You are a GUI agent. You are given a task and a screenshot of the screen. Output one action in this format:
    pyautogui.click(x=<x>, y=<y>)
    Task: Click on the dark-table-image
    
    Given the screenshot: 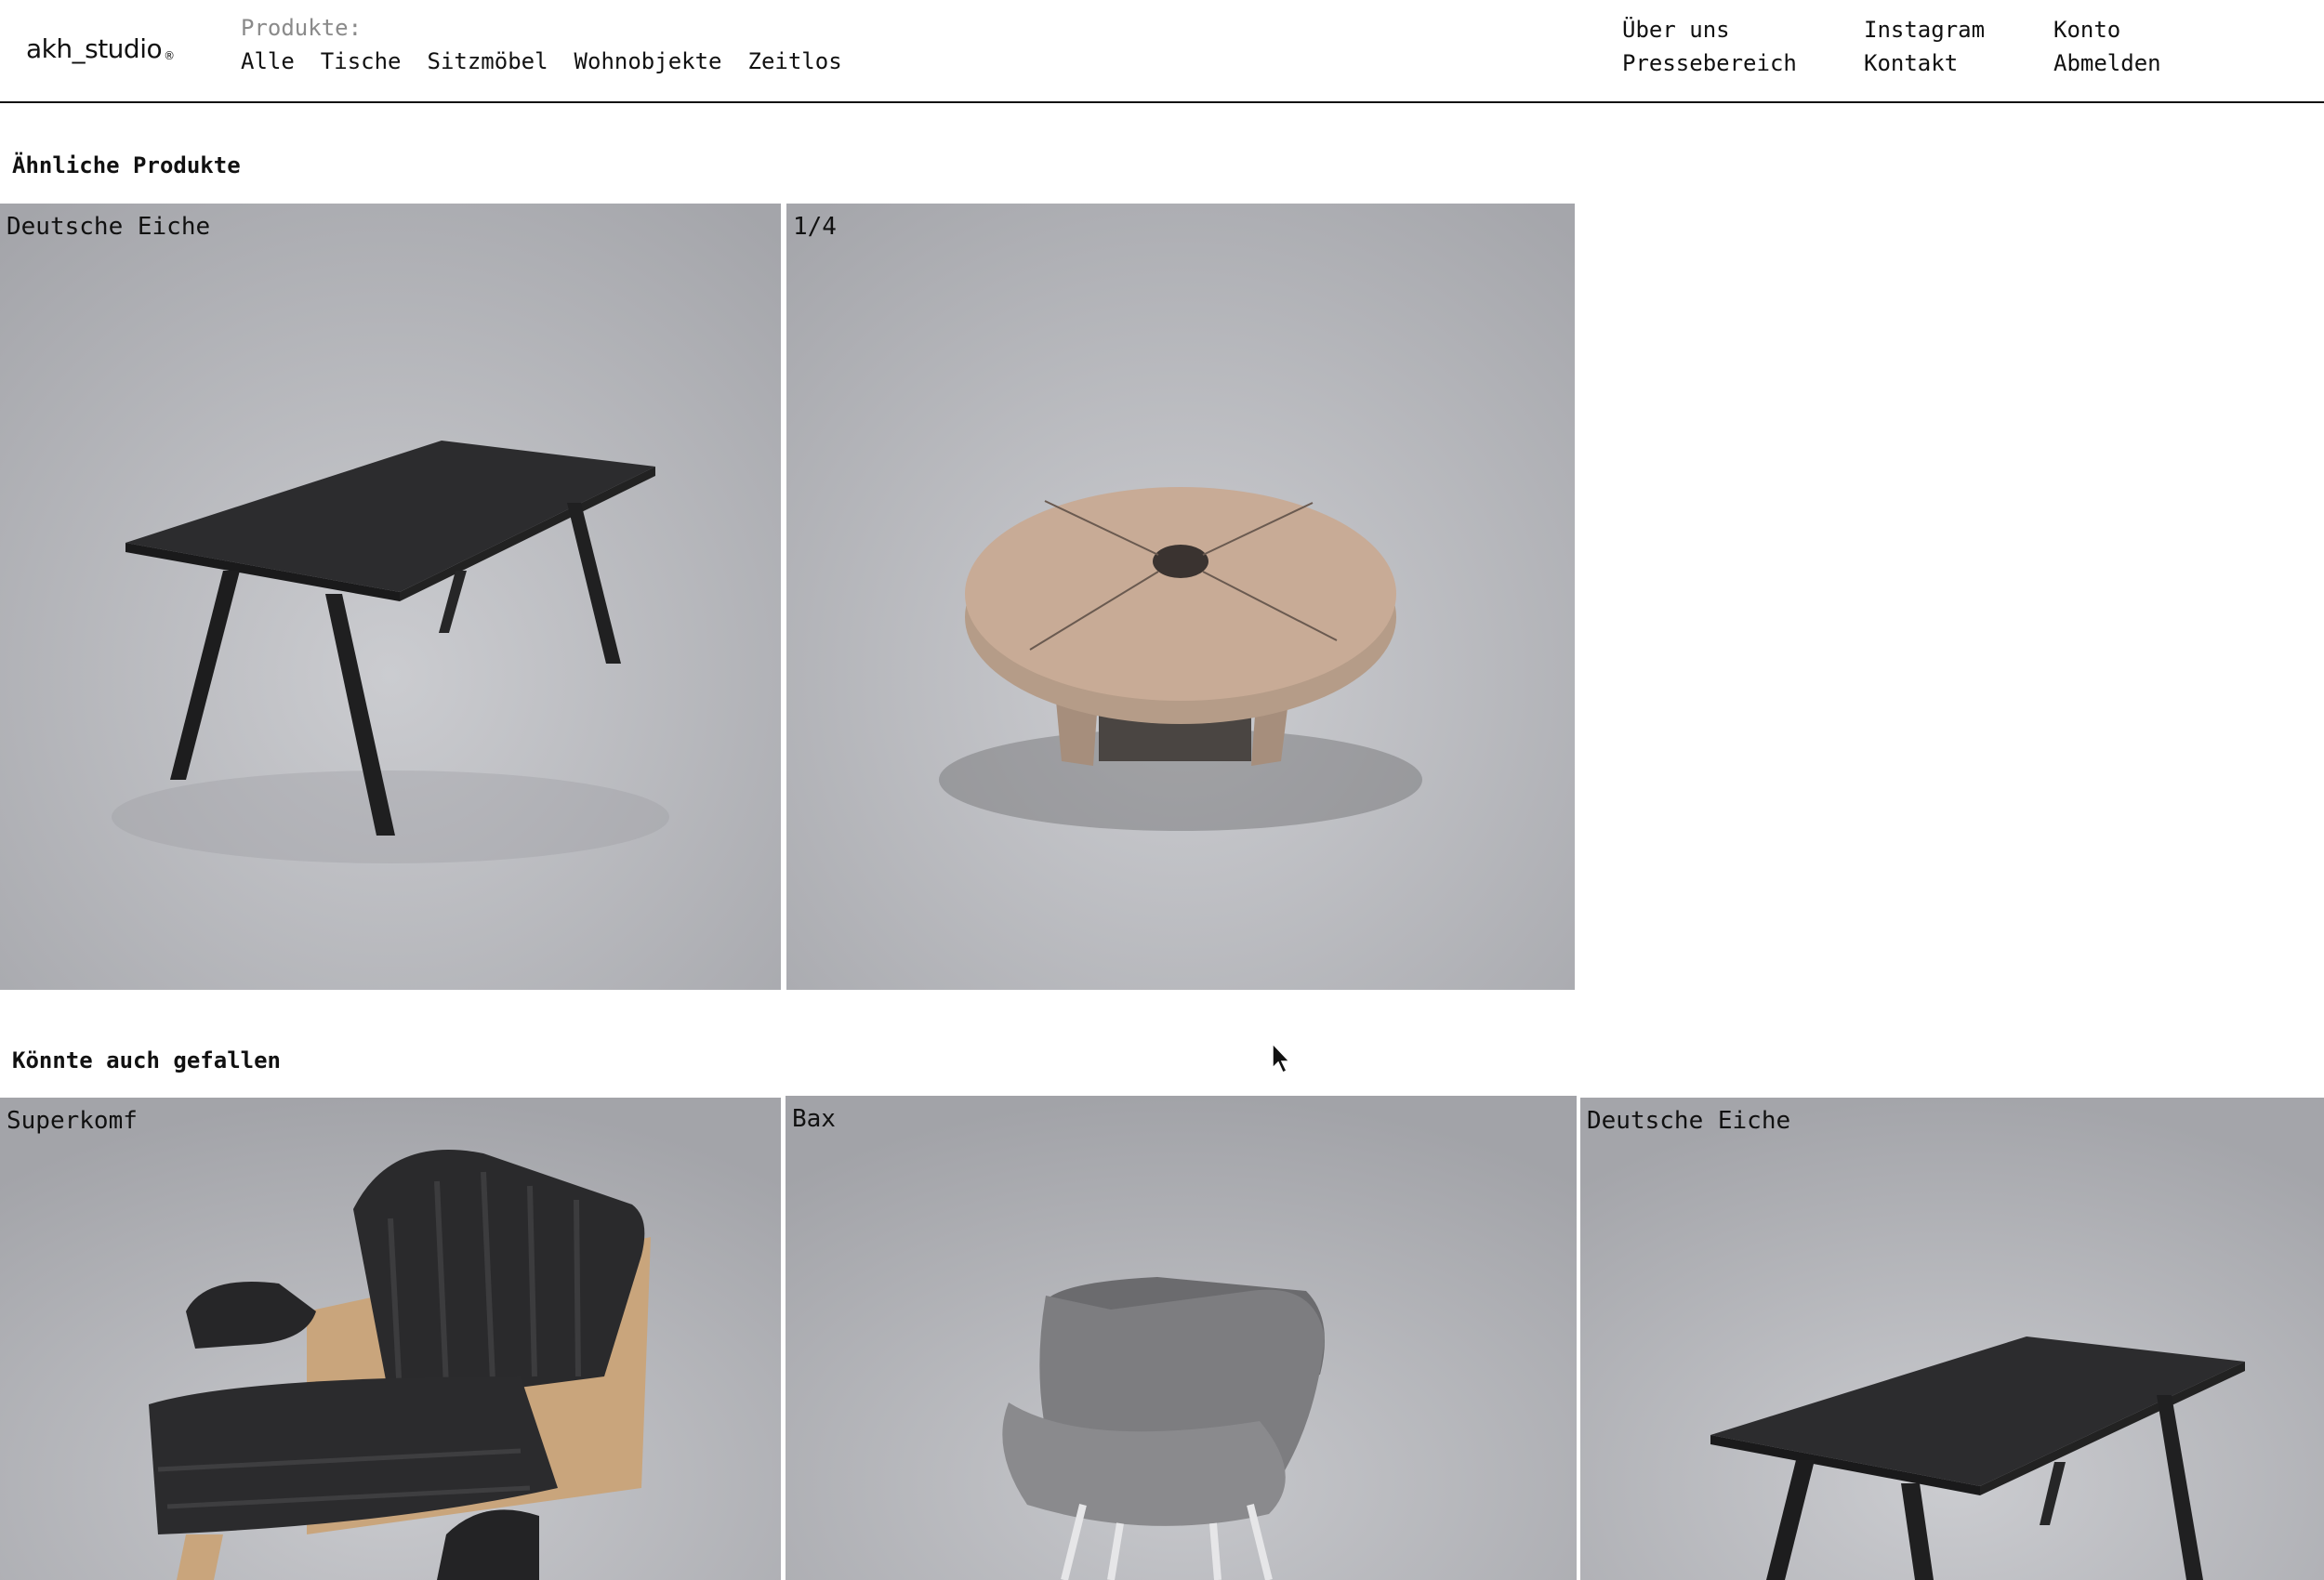 What is the action you would take?
    pyautogui.click(x=1952, y=1339)
    